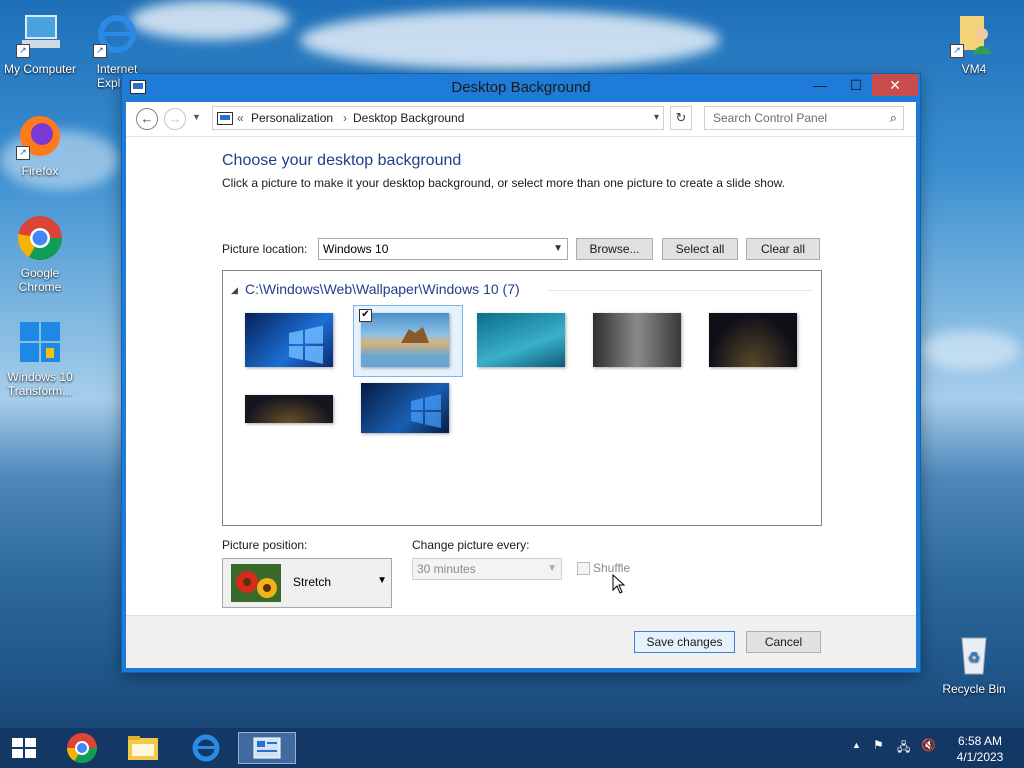  I want to click on window-title: Desktop Background, so click(521, 87).